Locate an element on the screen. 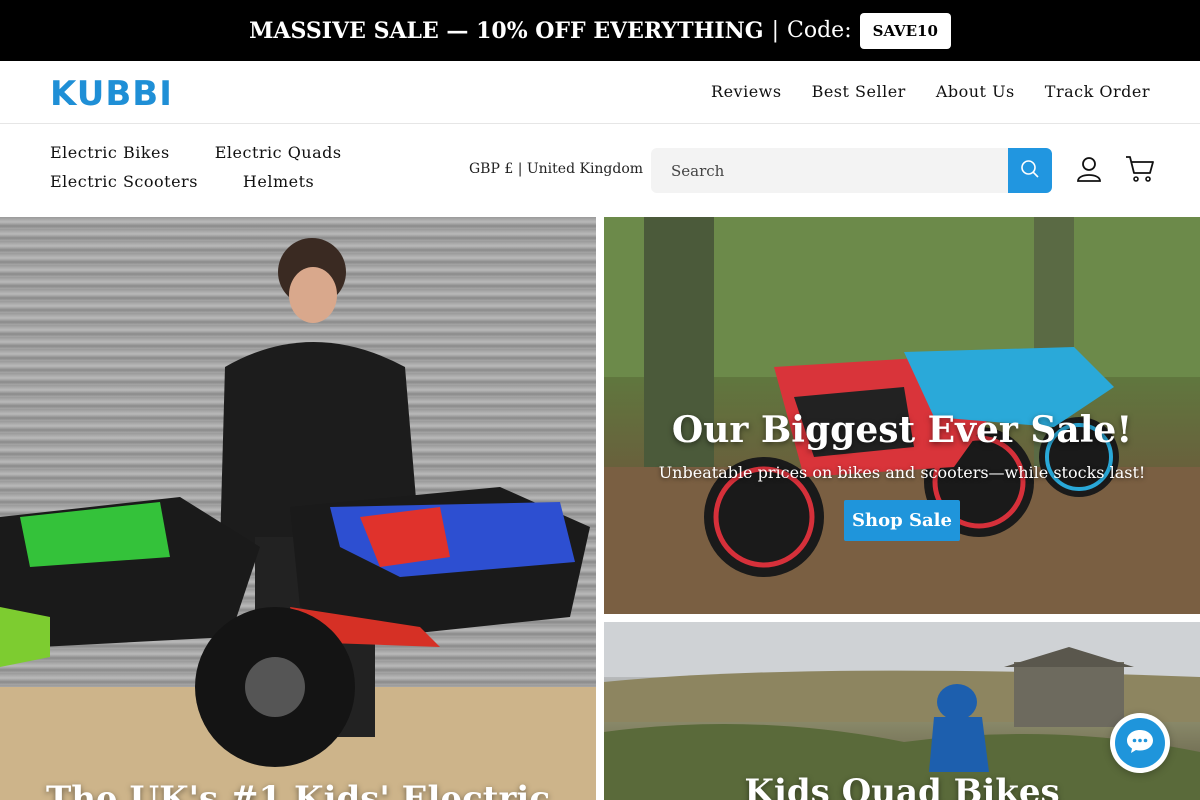 The width and height of the screenshot is (1200, 800). search-input is located at coordinates (829, 170).